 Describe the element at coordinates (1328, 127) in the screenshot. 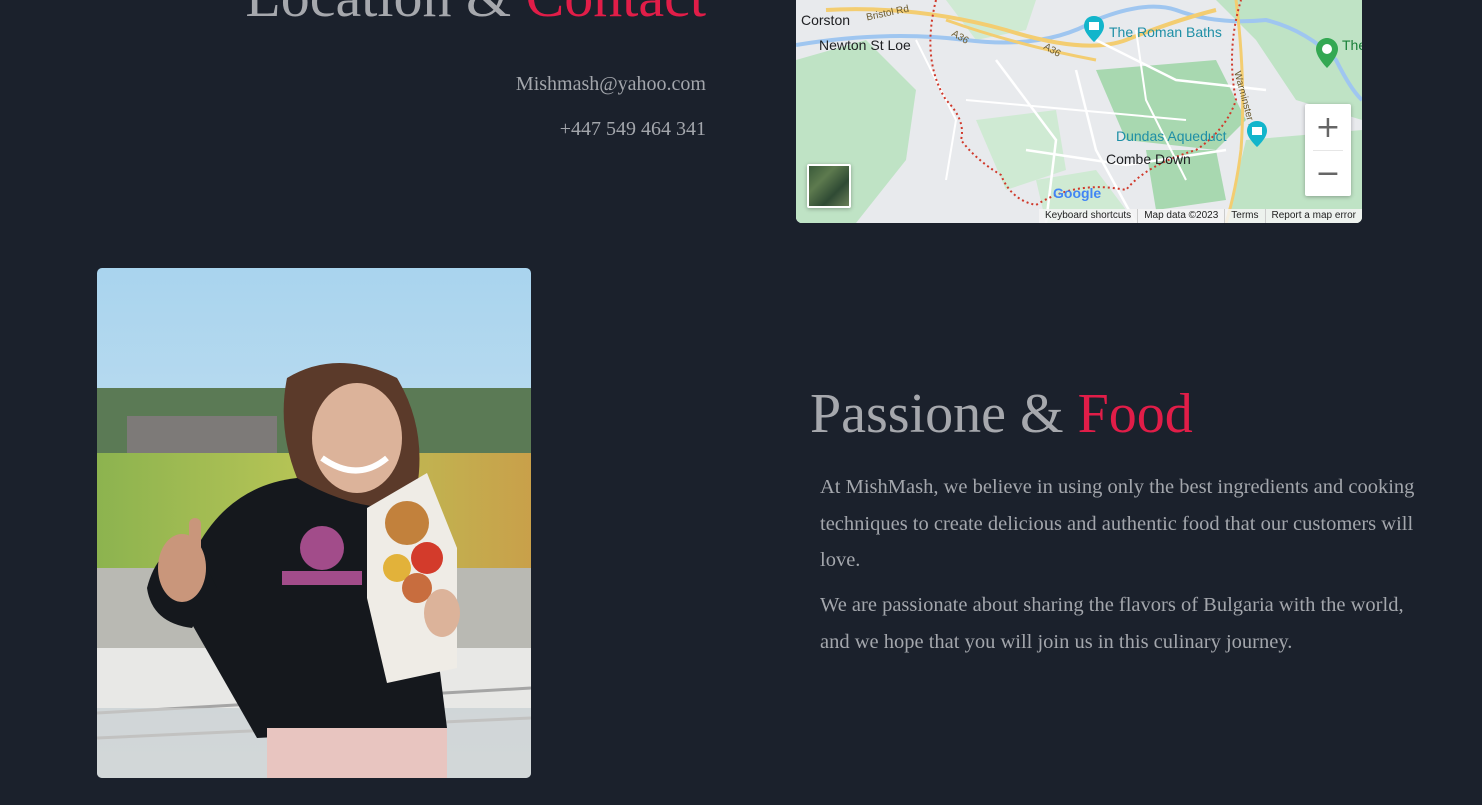

I see `zoom-in-button: +` at that location.